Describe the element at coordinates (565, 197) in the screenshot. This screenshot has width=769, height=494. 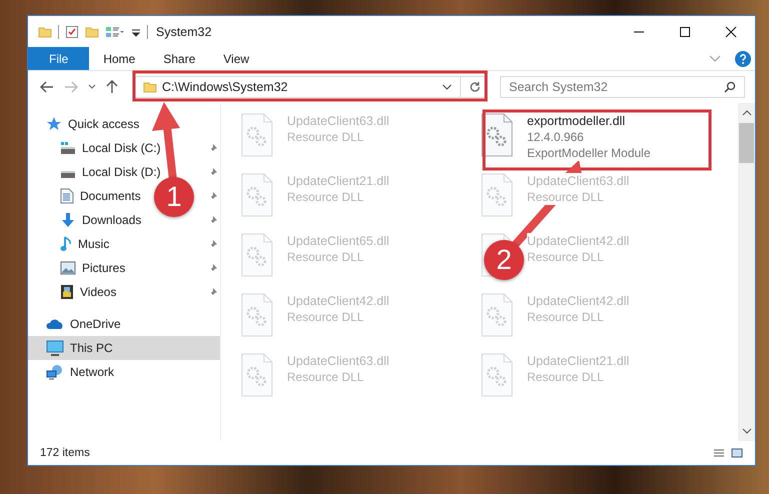
I see `file-detail: Resource DLL` at that location.